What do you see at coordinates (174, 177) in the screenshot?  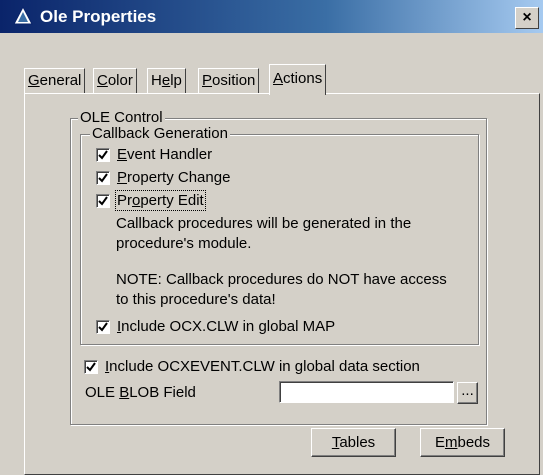 I see `property-change-label: Property Change` at bounding box center [174, 177].